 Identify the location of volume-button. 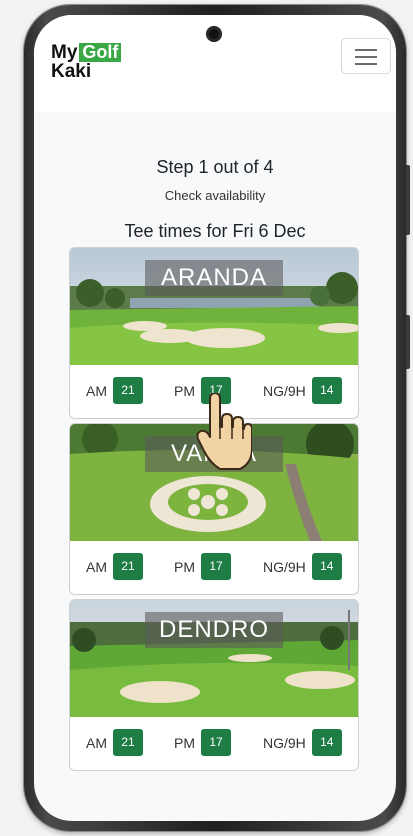
(408, 200).